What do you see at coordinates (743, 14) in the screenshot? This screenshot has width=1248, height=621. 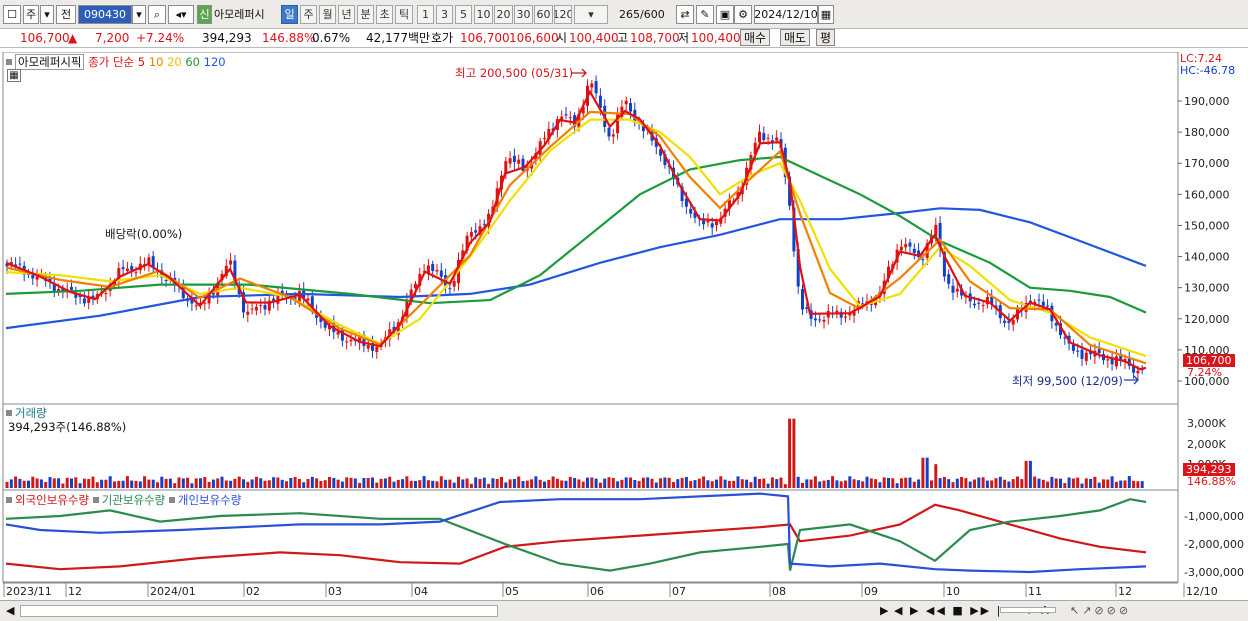 I see `gear-icon: ⚙` at bounding box center [743, 14].